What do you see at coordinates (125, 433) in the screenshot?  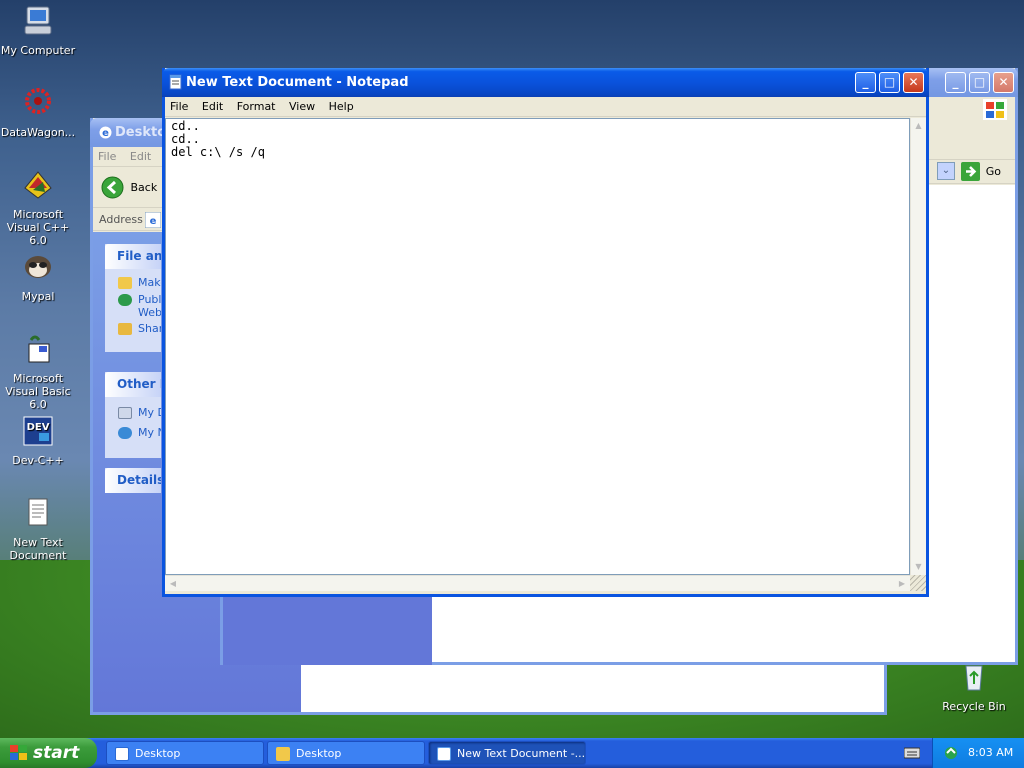 I see `network-icon` at bounding box center [125, 433].